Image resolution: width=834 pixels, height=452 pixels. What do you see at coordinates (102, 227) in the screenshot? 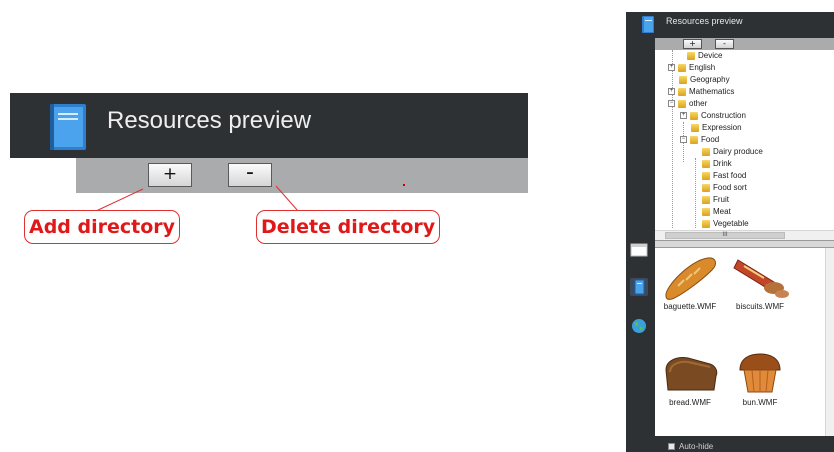
I see `add-directory-callout: Add directory` at bounding box center [102, 227].